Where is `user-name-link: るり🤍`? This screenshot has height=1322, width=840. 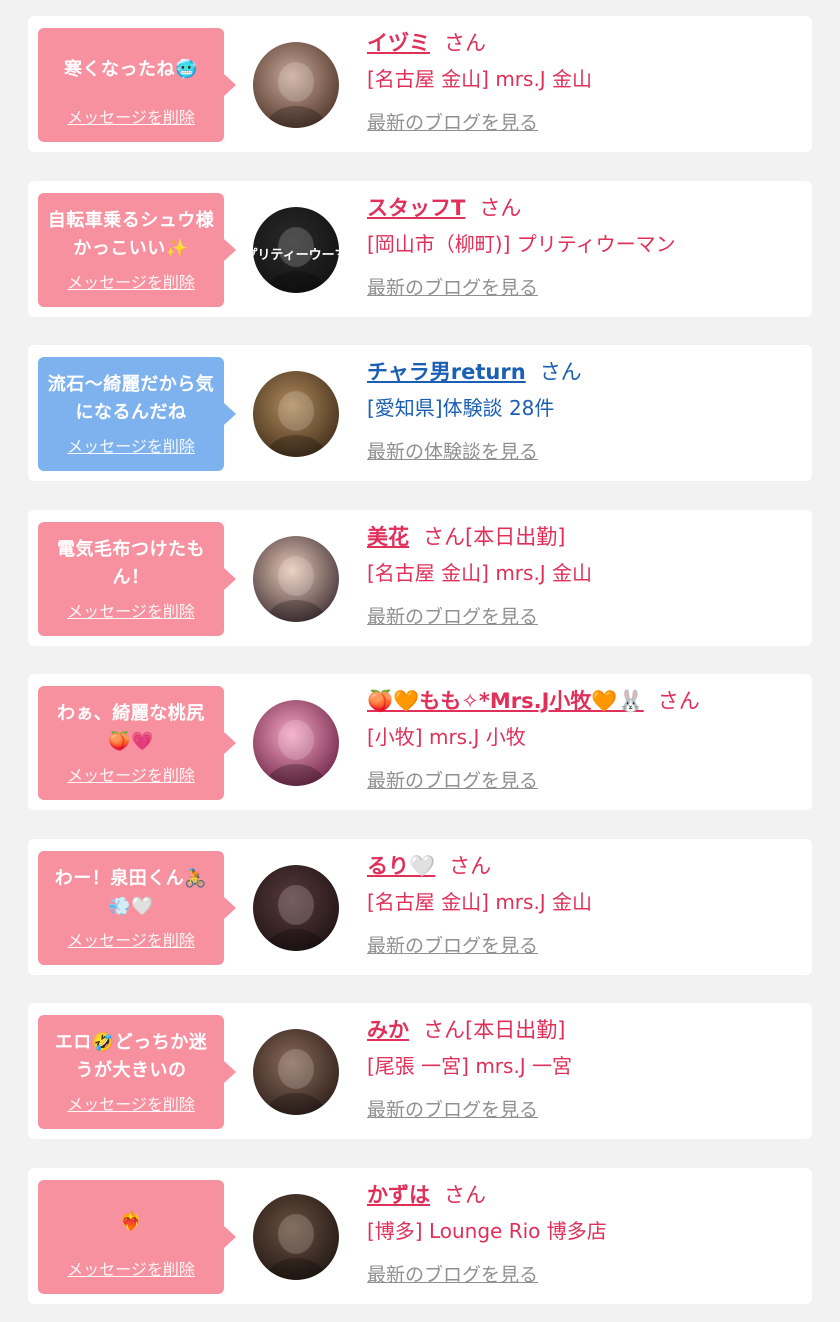
user-name-link: るり🤍 is located at coordinates (401, 866).